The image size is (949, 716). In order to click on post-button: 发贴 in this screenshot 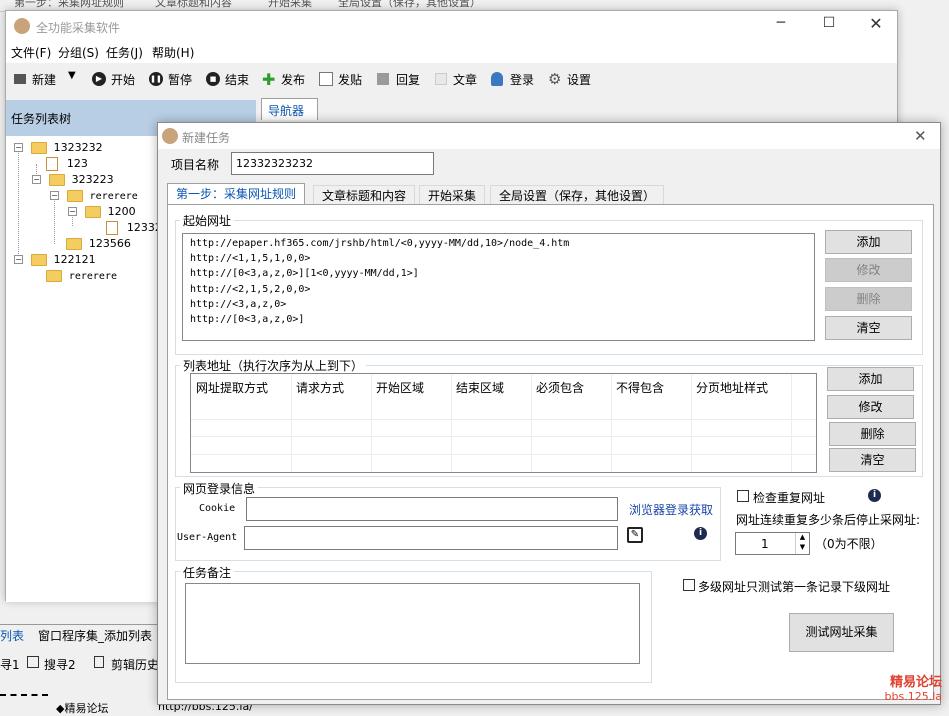, I will do `click(350, 79)`.